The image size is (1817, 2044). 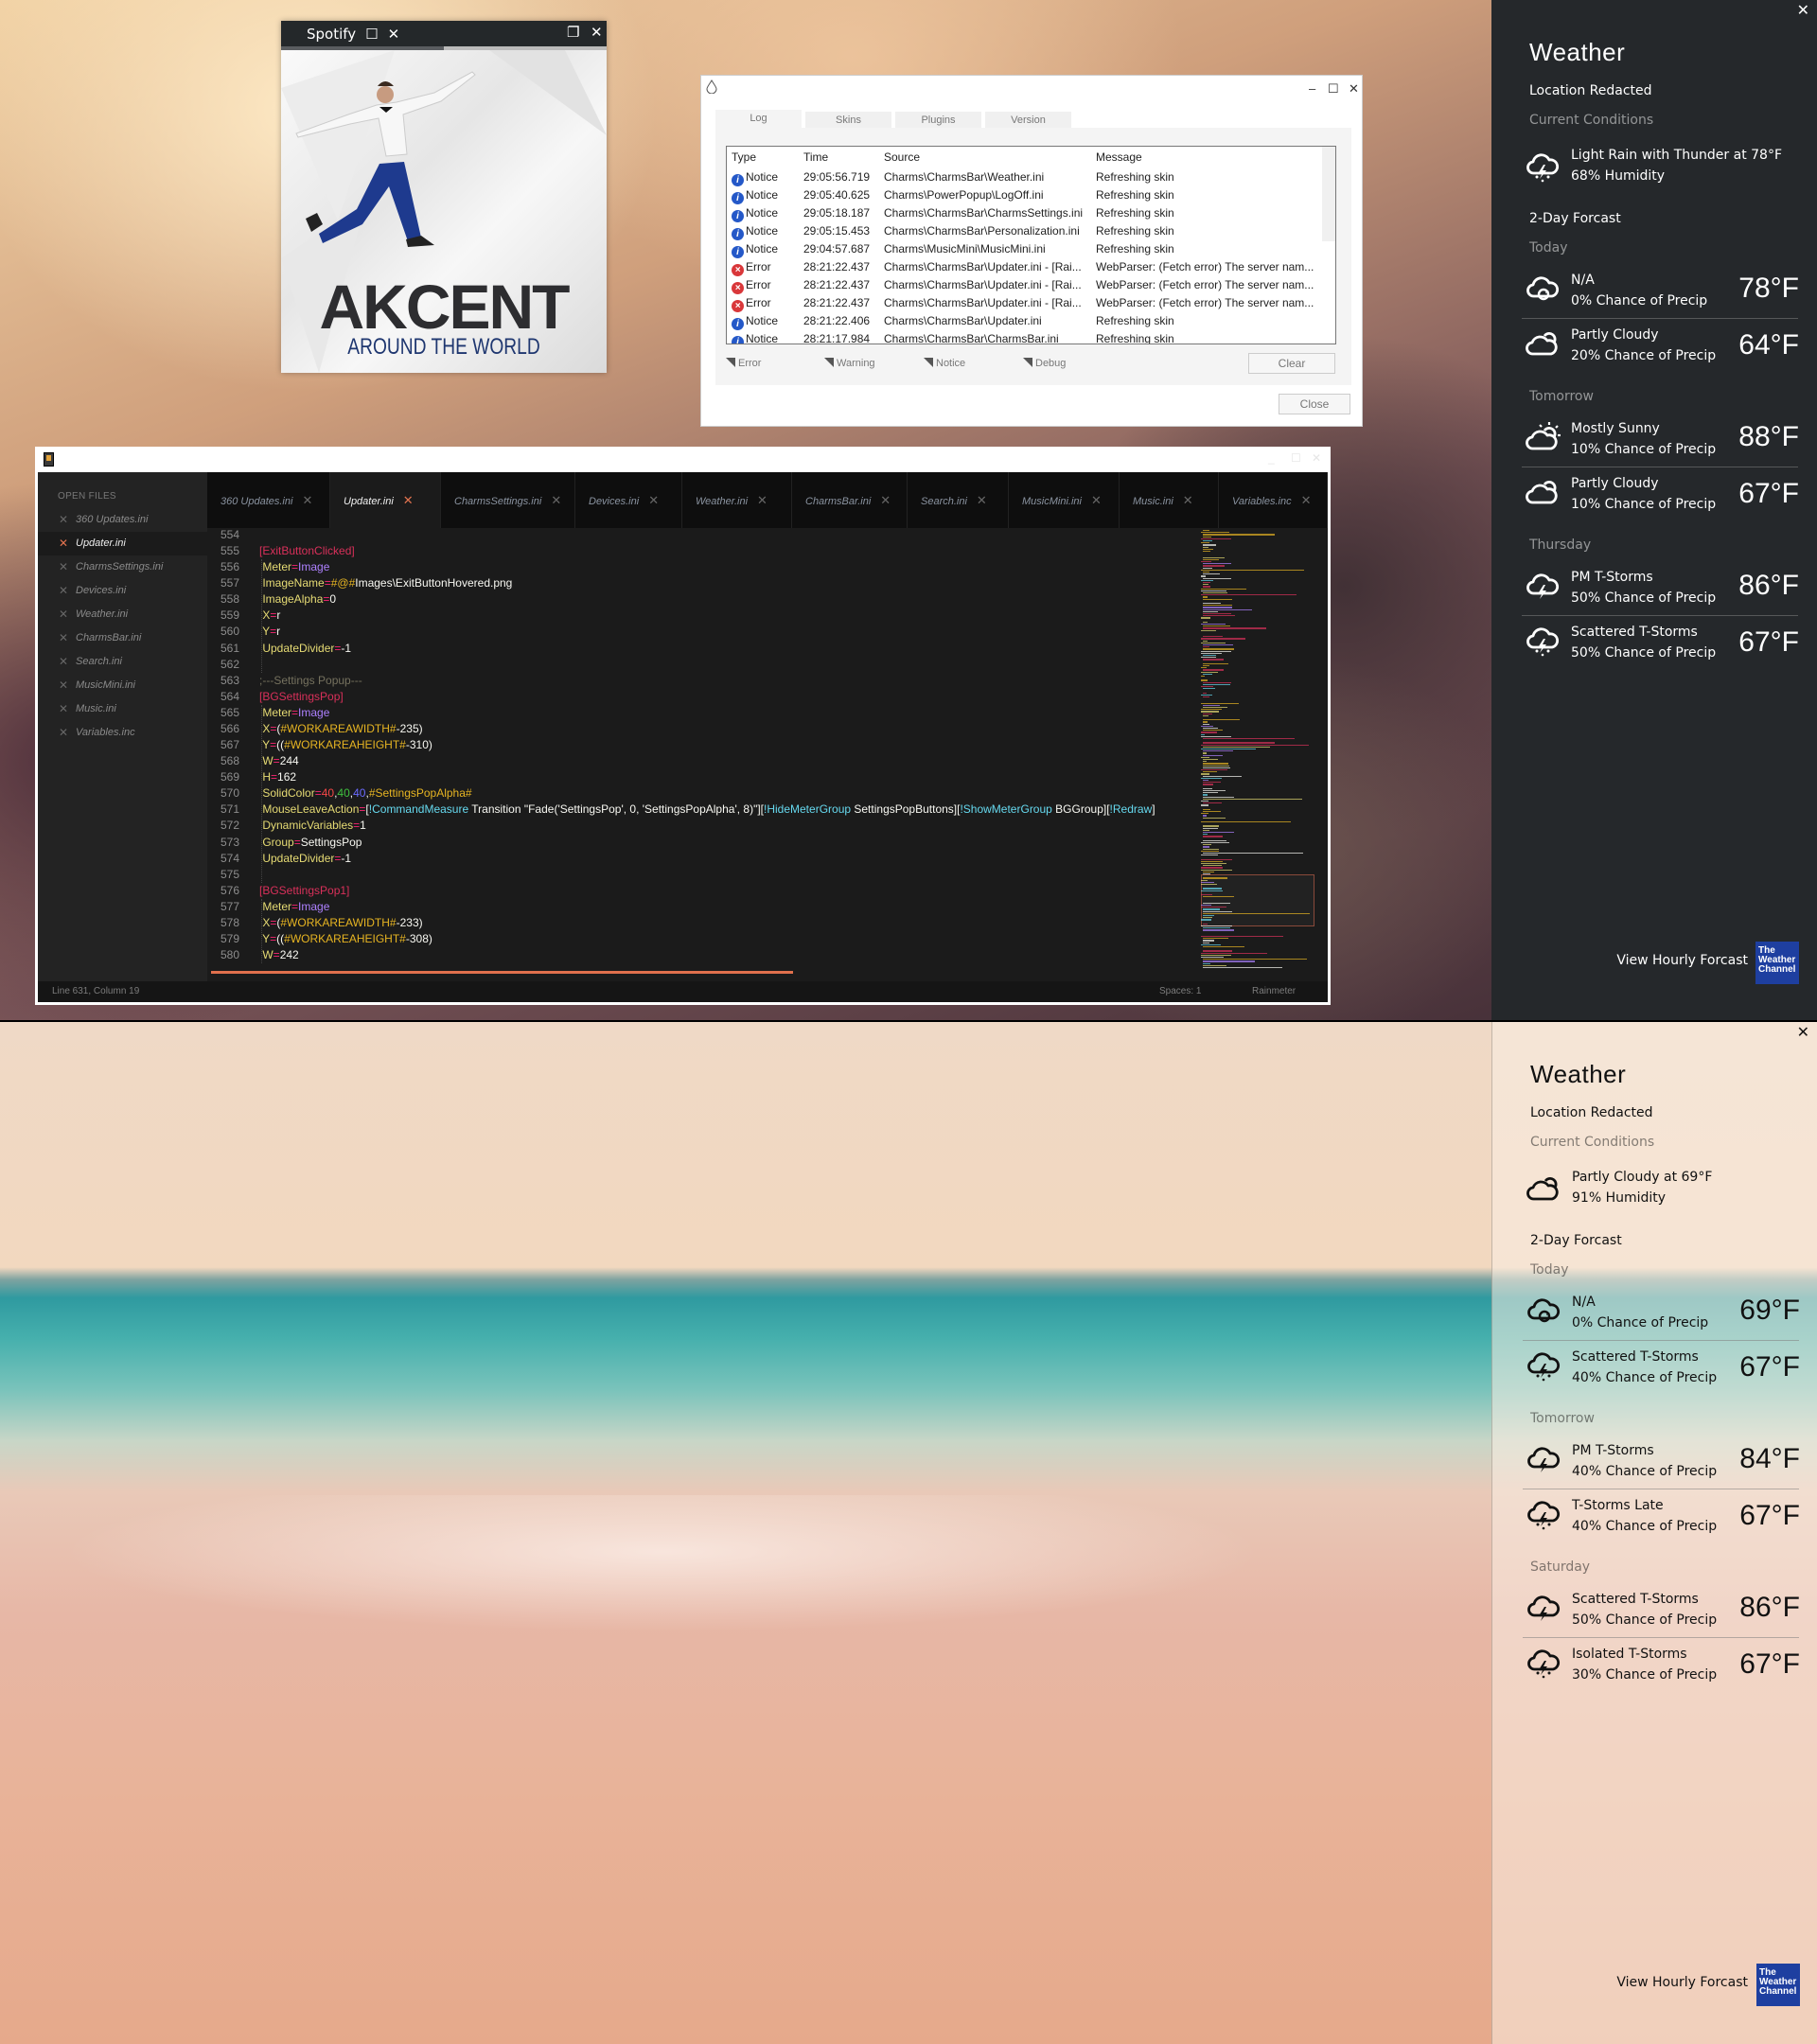 What do you see at coordinates (123, 591) in the screenshot?
I see `sidebar-file: ✕ Devices.ini` at bounding box center [123, 591].